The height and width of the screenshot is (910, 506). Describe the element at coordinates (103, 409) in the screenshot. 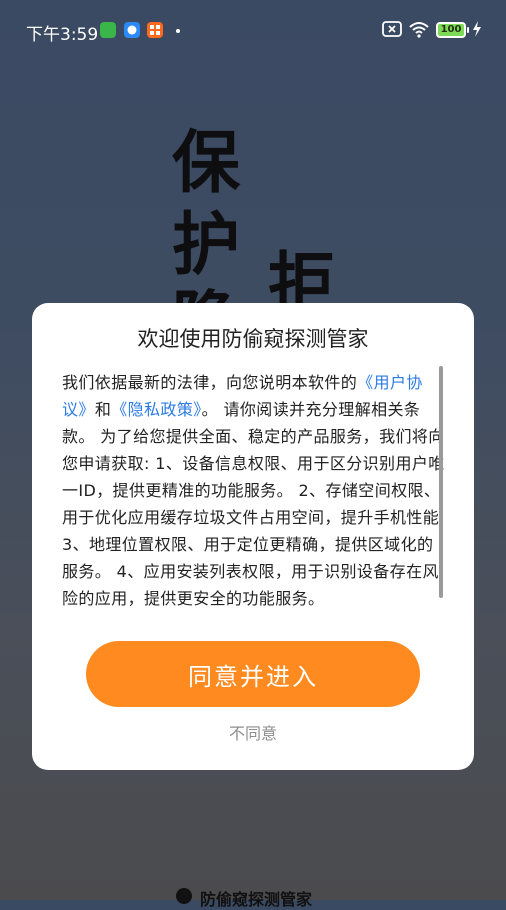

I see `body-and: 和` at that location.